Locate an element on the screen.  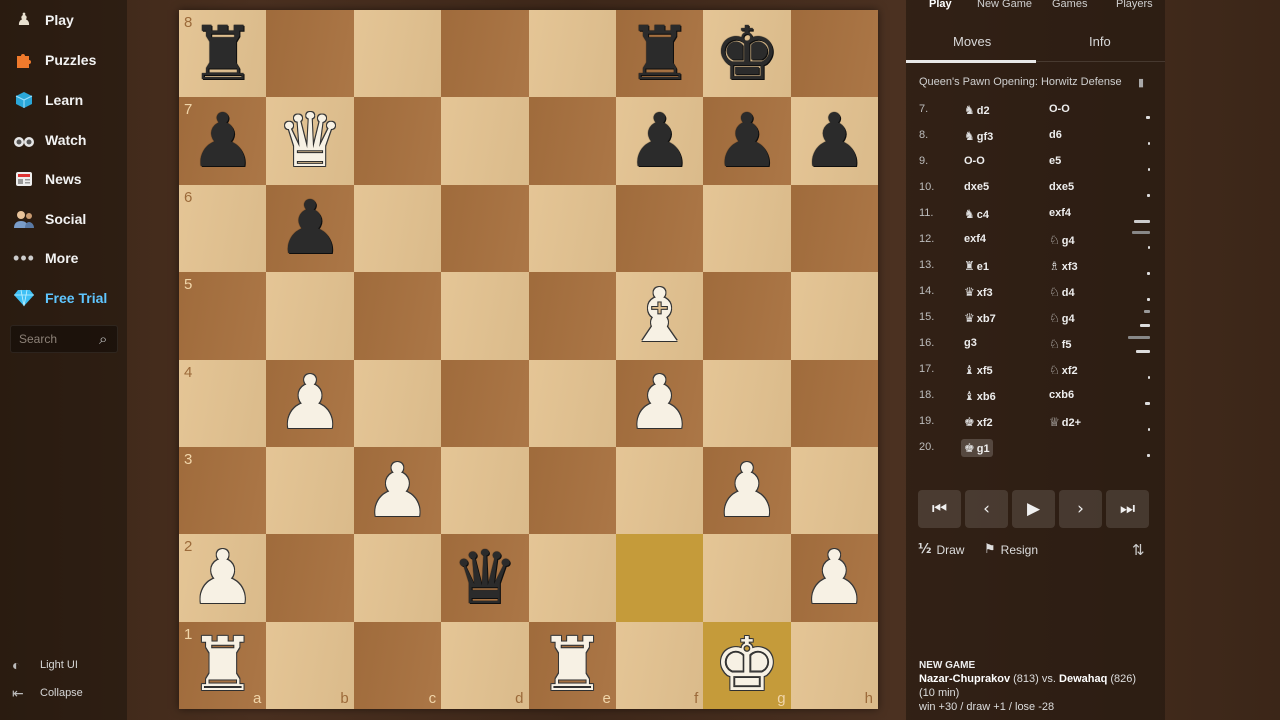
white-move: O-O is located at coordinates (974, 161).